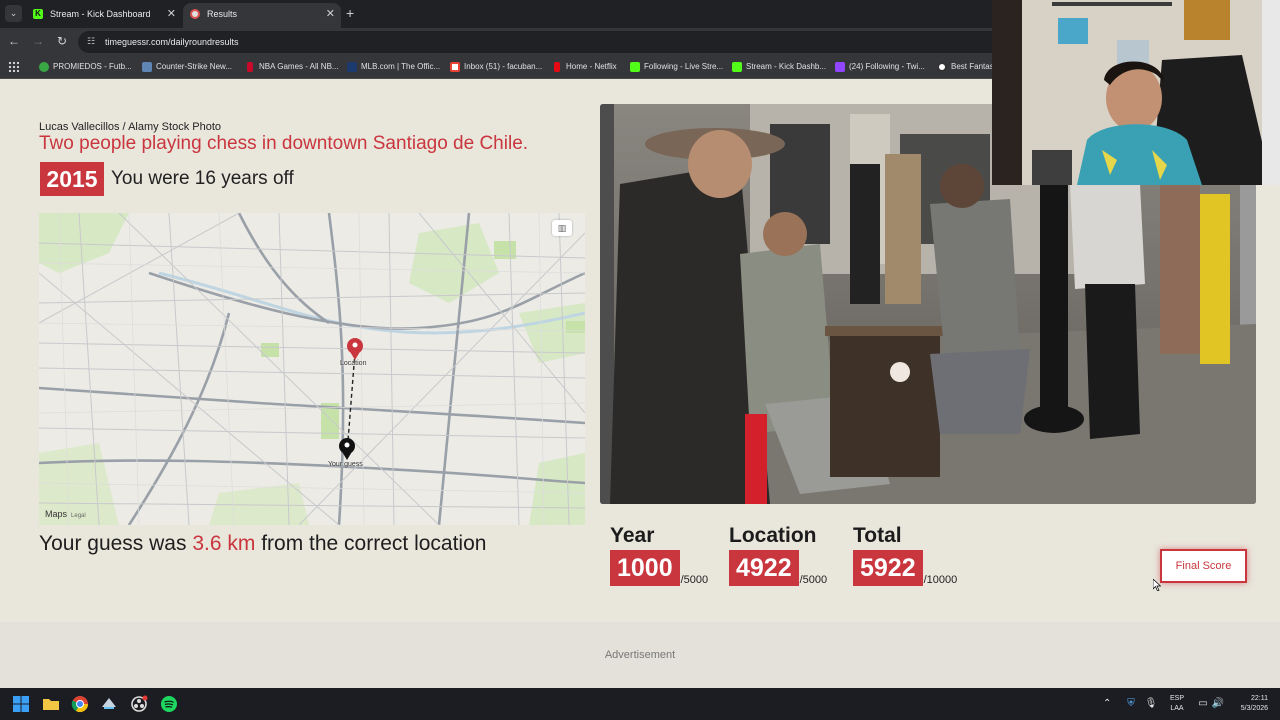  What do you see at coordinates (38, 41) in the screenshot?
I see `forward-icon: →` at bounding box center [38, 41].